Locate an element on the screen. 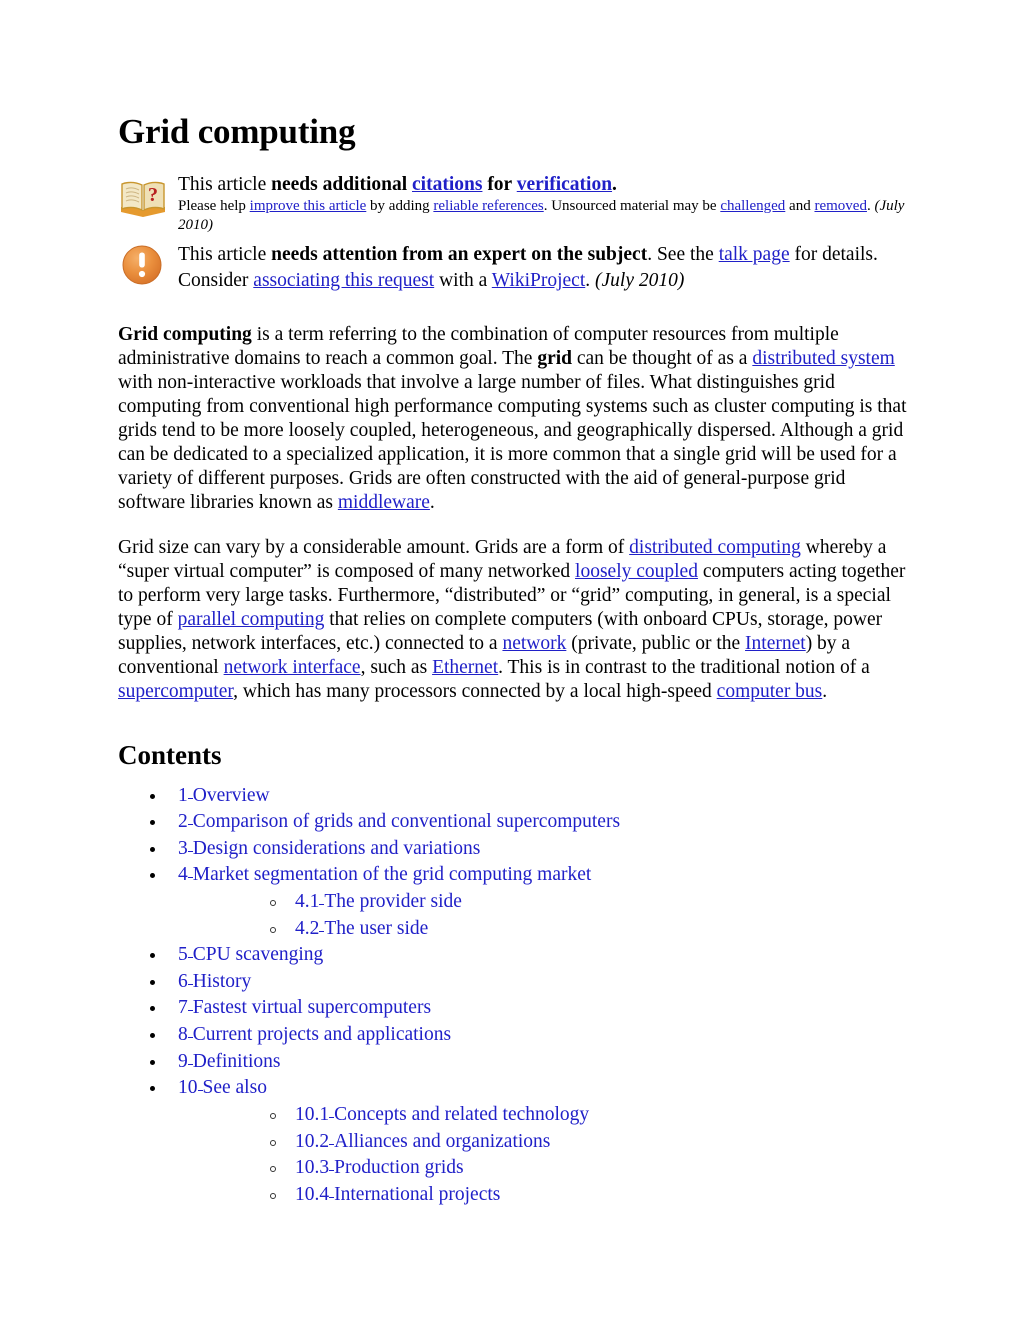  toc-link-10.3: 10.3 Production grids is located at coordinates (379, 1167).